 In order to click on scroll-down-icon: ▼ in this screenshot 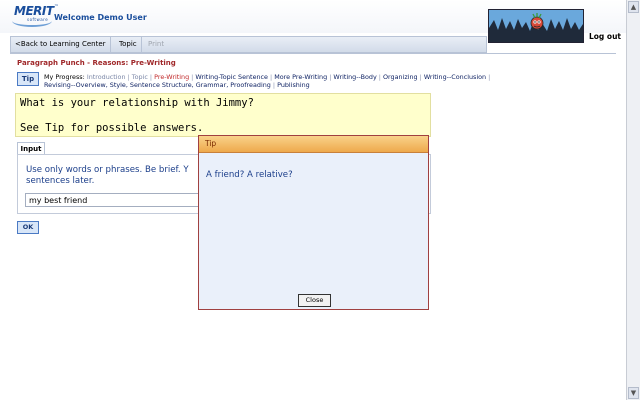, I will do `click(633, 393)`.